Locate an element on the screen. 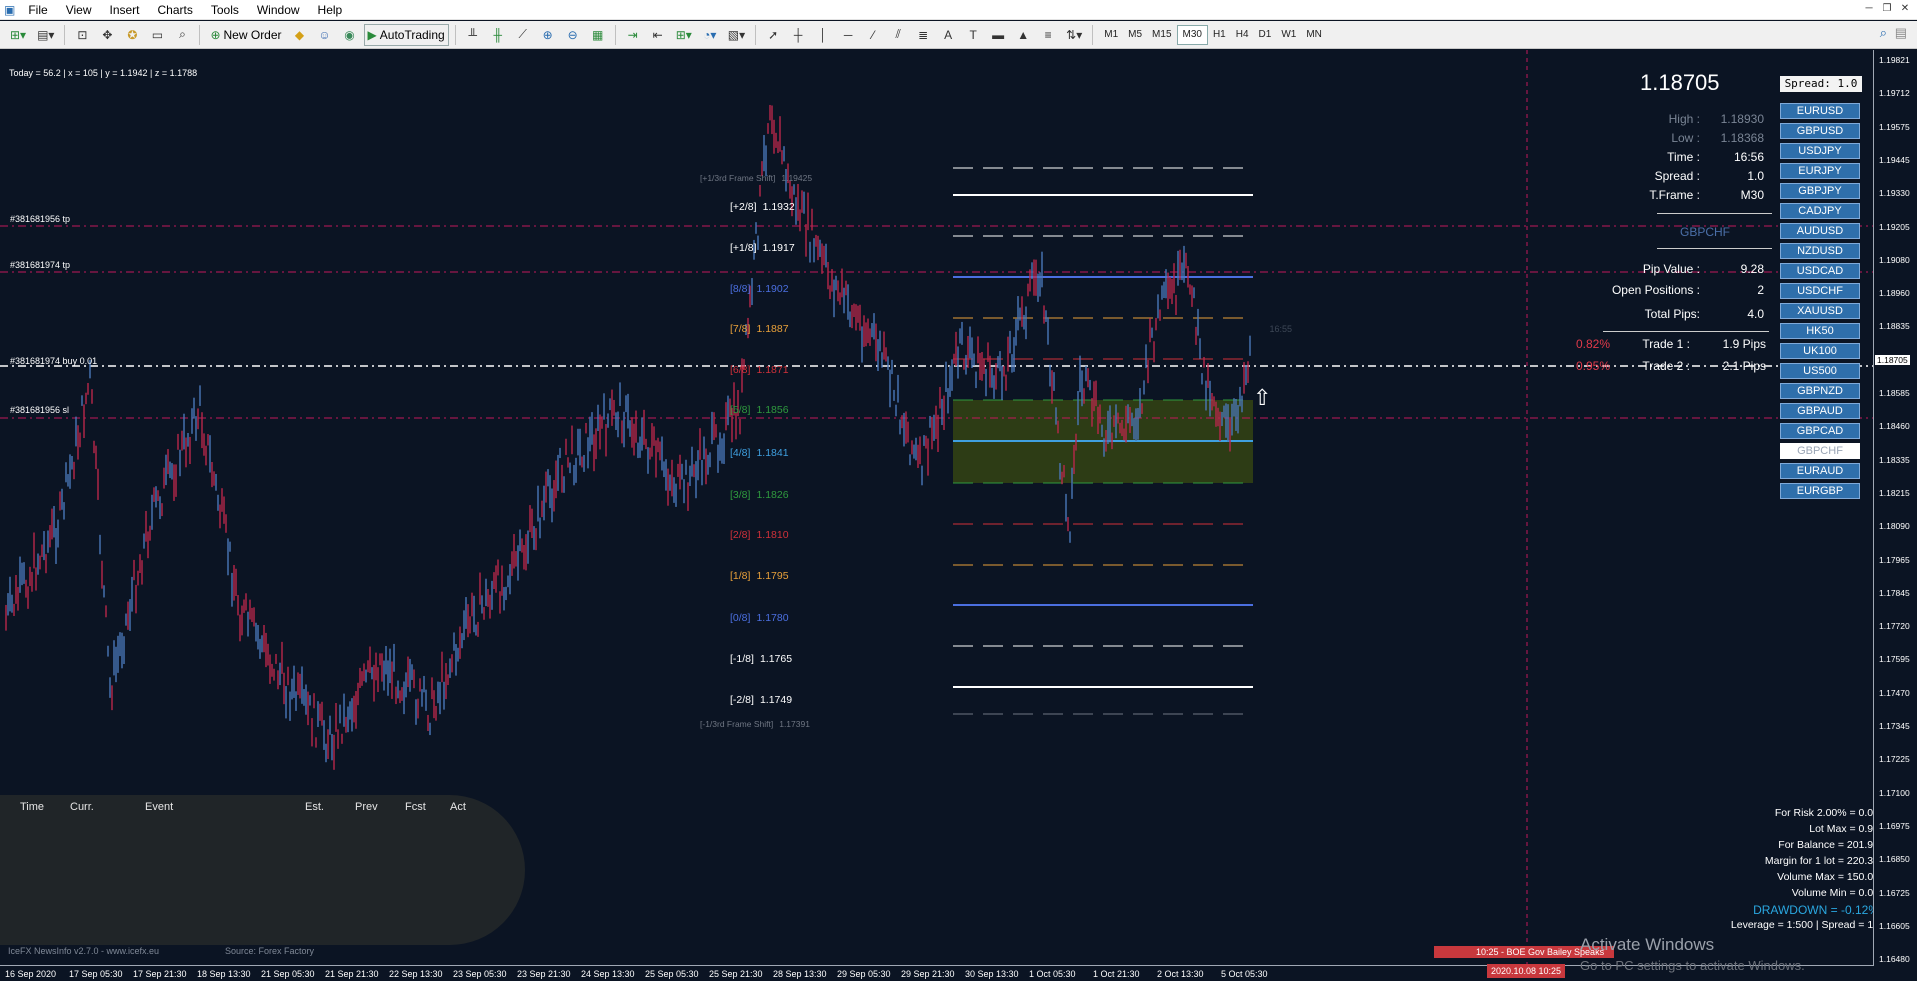  triangle-icon: ▲ is located at coordinates (1023, 35).